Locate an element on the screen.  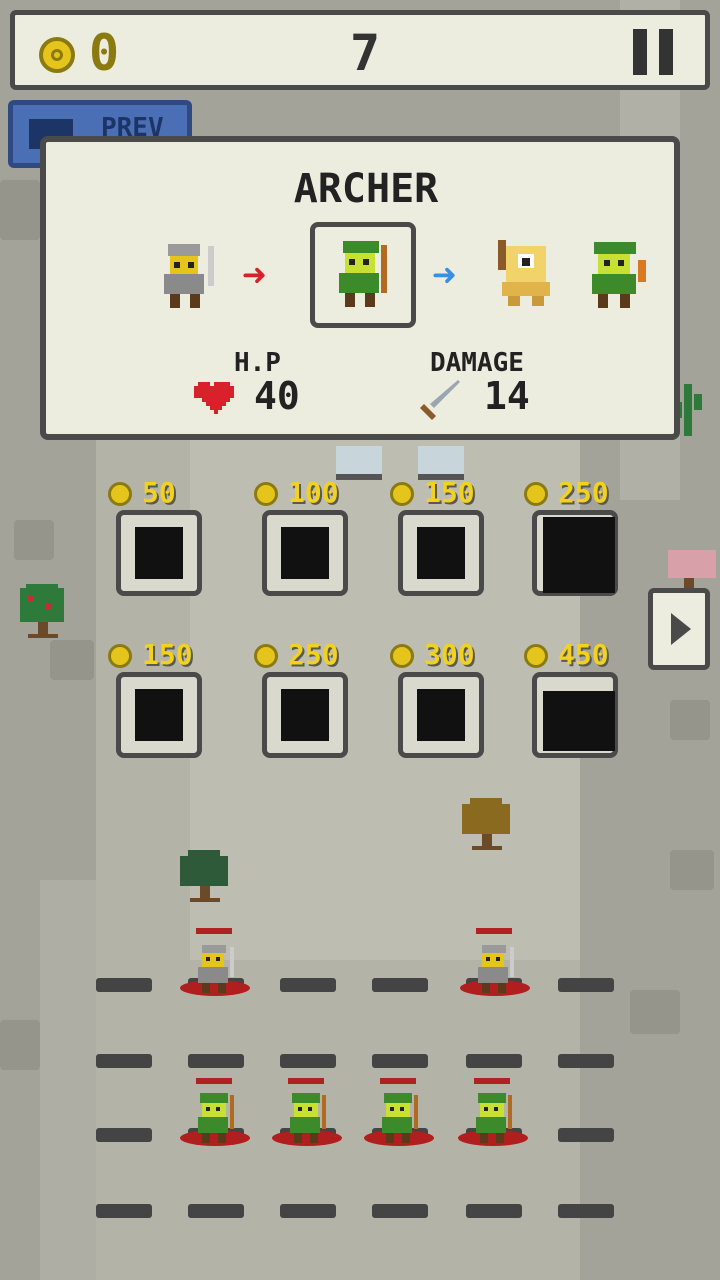
terrain-edge is located at coordinates (68, 1080).